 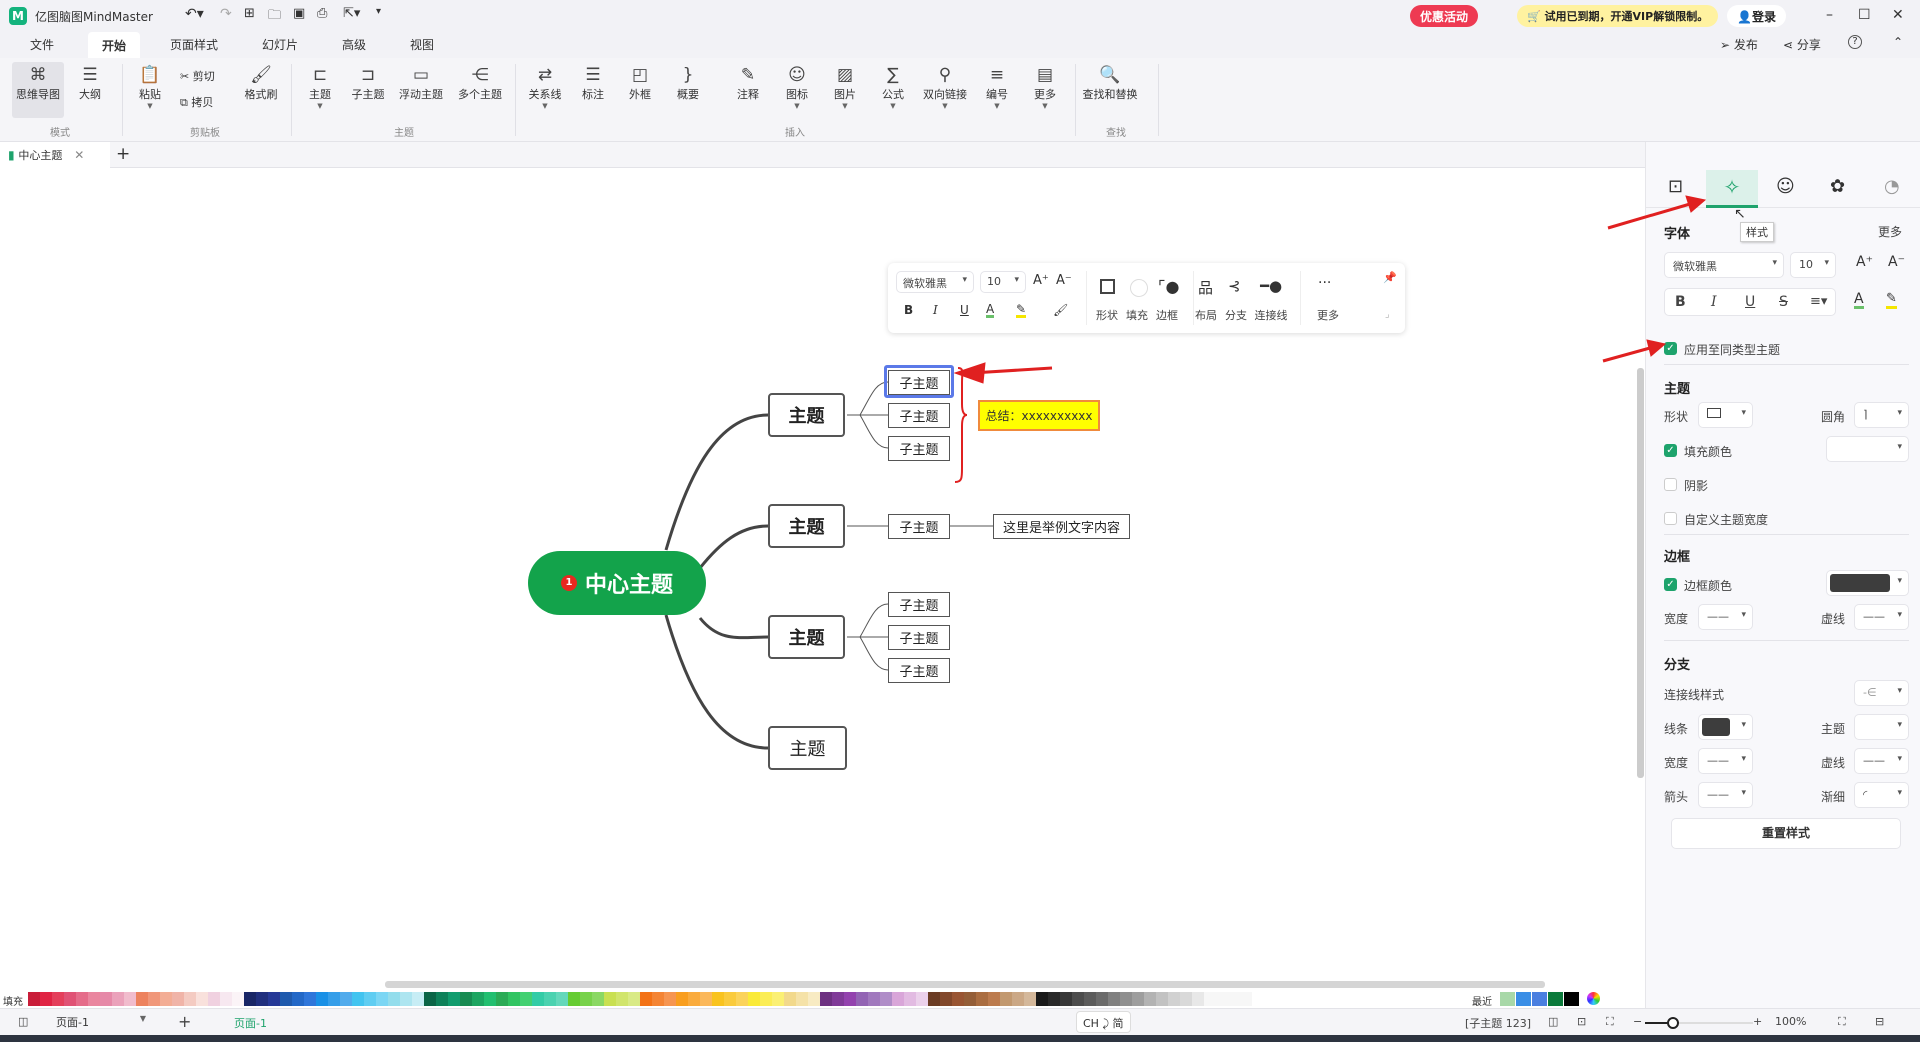 I want to click on zoom-level: 100%, so click(x=1790, y=1021).